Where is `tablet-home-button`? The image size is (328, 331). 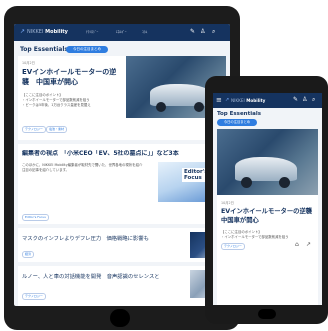
tablet-home-button is located at coordinates (120, 318).